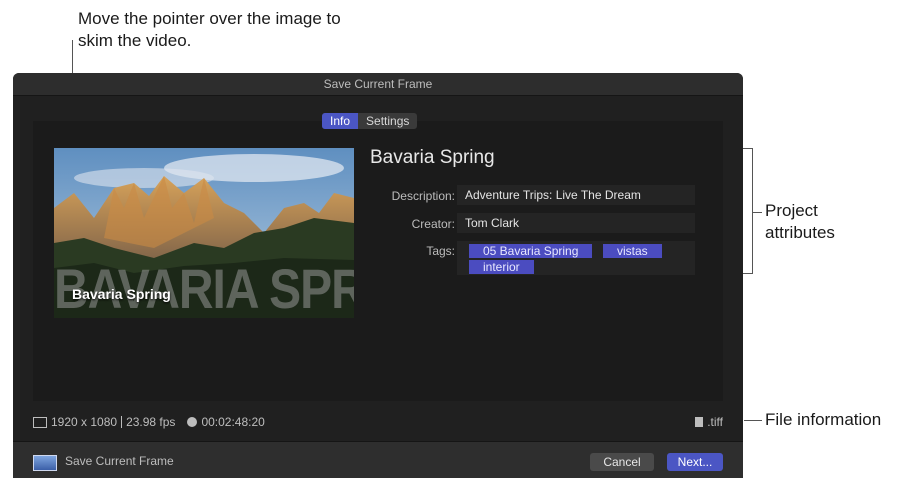 The width and height of the screenshot is (905, 478). What do you see at coordinates (423, 196) in the screenshot?
I see `description-label: Description:` at bounding box center [423, 196].